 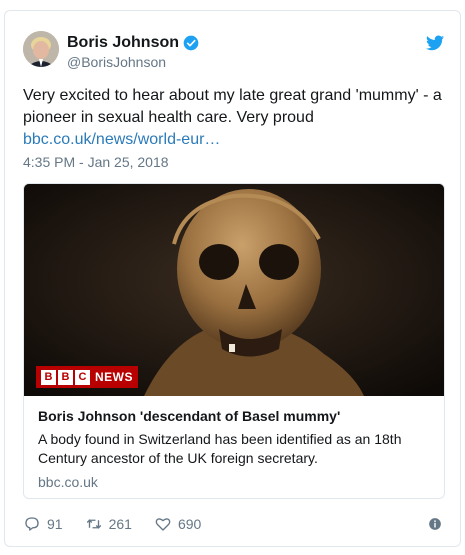 I want to click on info-icon, so click(x=435, y=524).